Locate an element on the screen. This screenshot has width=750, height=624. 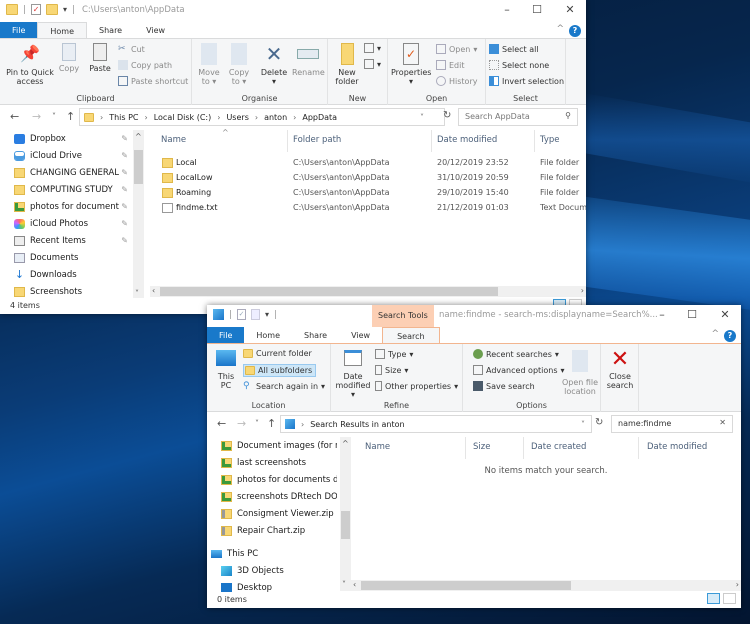
cut-button: ✂ Cut is located at coordinates (131, 49).